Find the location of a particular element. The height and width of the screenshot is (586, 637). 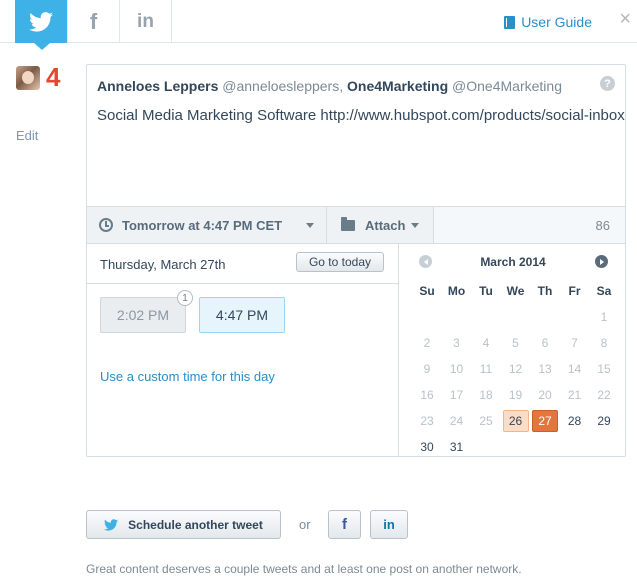

character-count: 86 is located at coordinates (602, 225).